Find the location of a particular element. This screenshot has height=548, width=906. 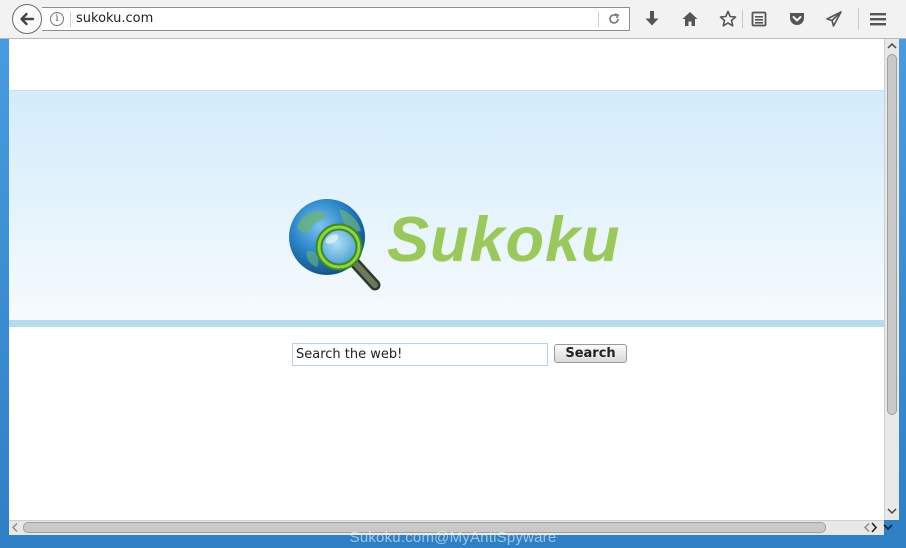

globe-magnifier-icon is located at coordinates (335, 245).